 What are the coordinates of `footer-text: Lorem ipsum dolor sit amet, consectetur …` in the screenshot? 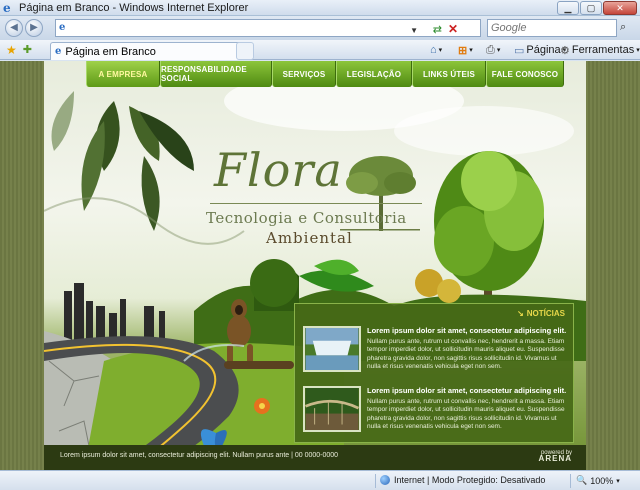 It's located at (199, 455).